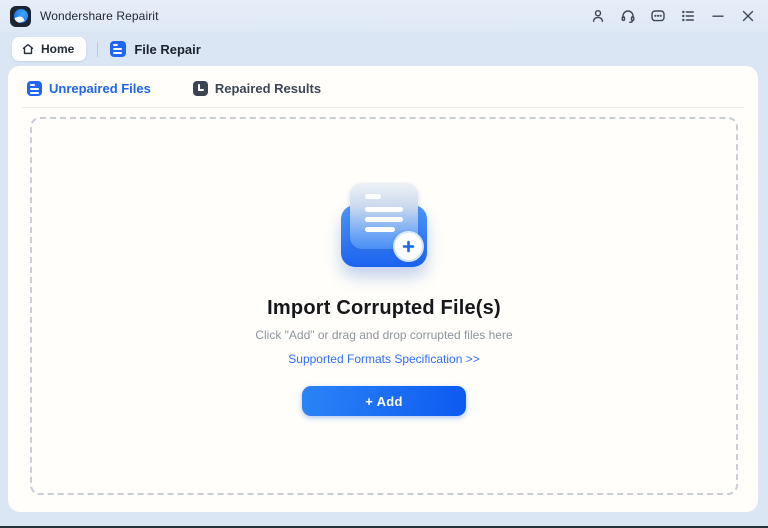 Image resolution: width=768 pixels, height=528 pixels. I want to click on menu-list-icon, so click(687, 16).